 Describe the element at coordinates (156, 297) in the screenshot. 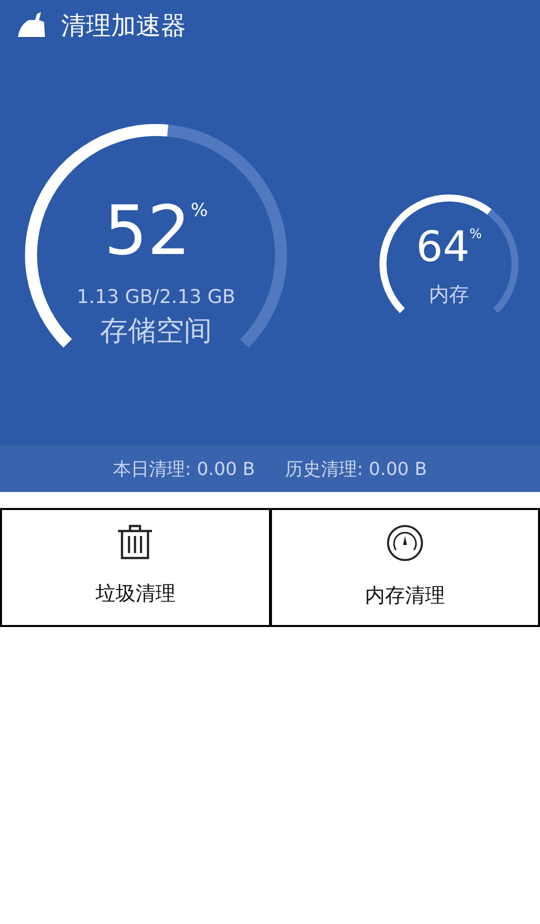

I see `usage-text: 1.13 GB/2.13 GB` at that location.